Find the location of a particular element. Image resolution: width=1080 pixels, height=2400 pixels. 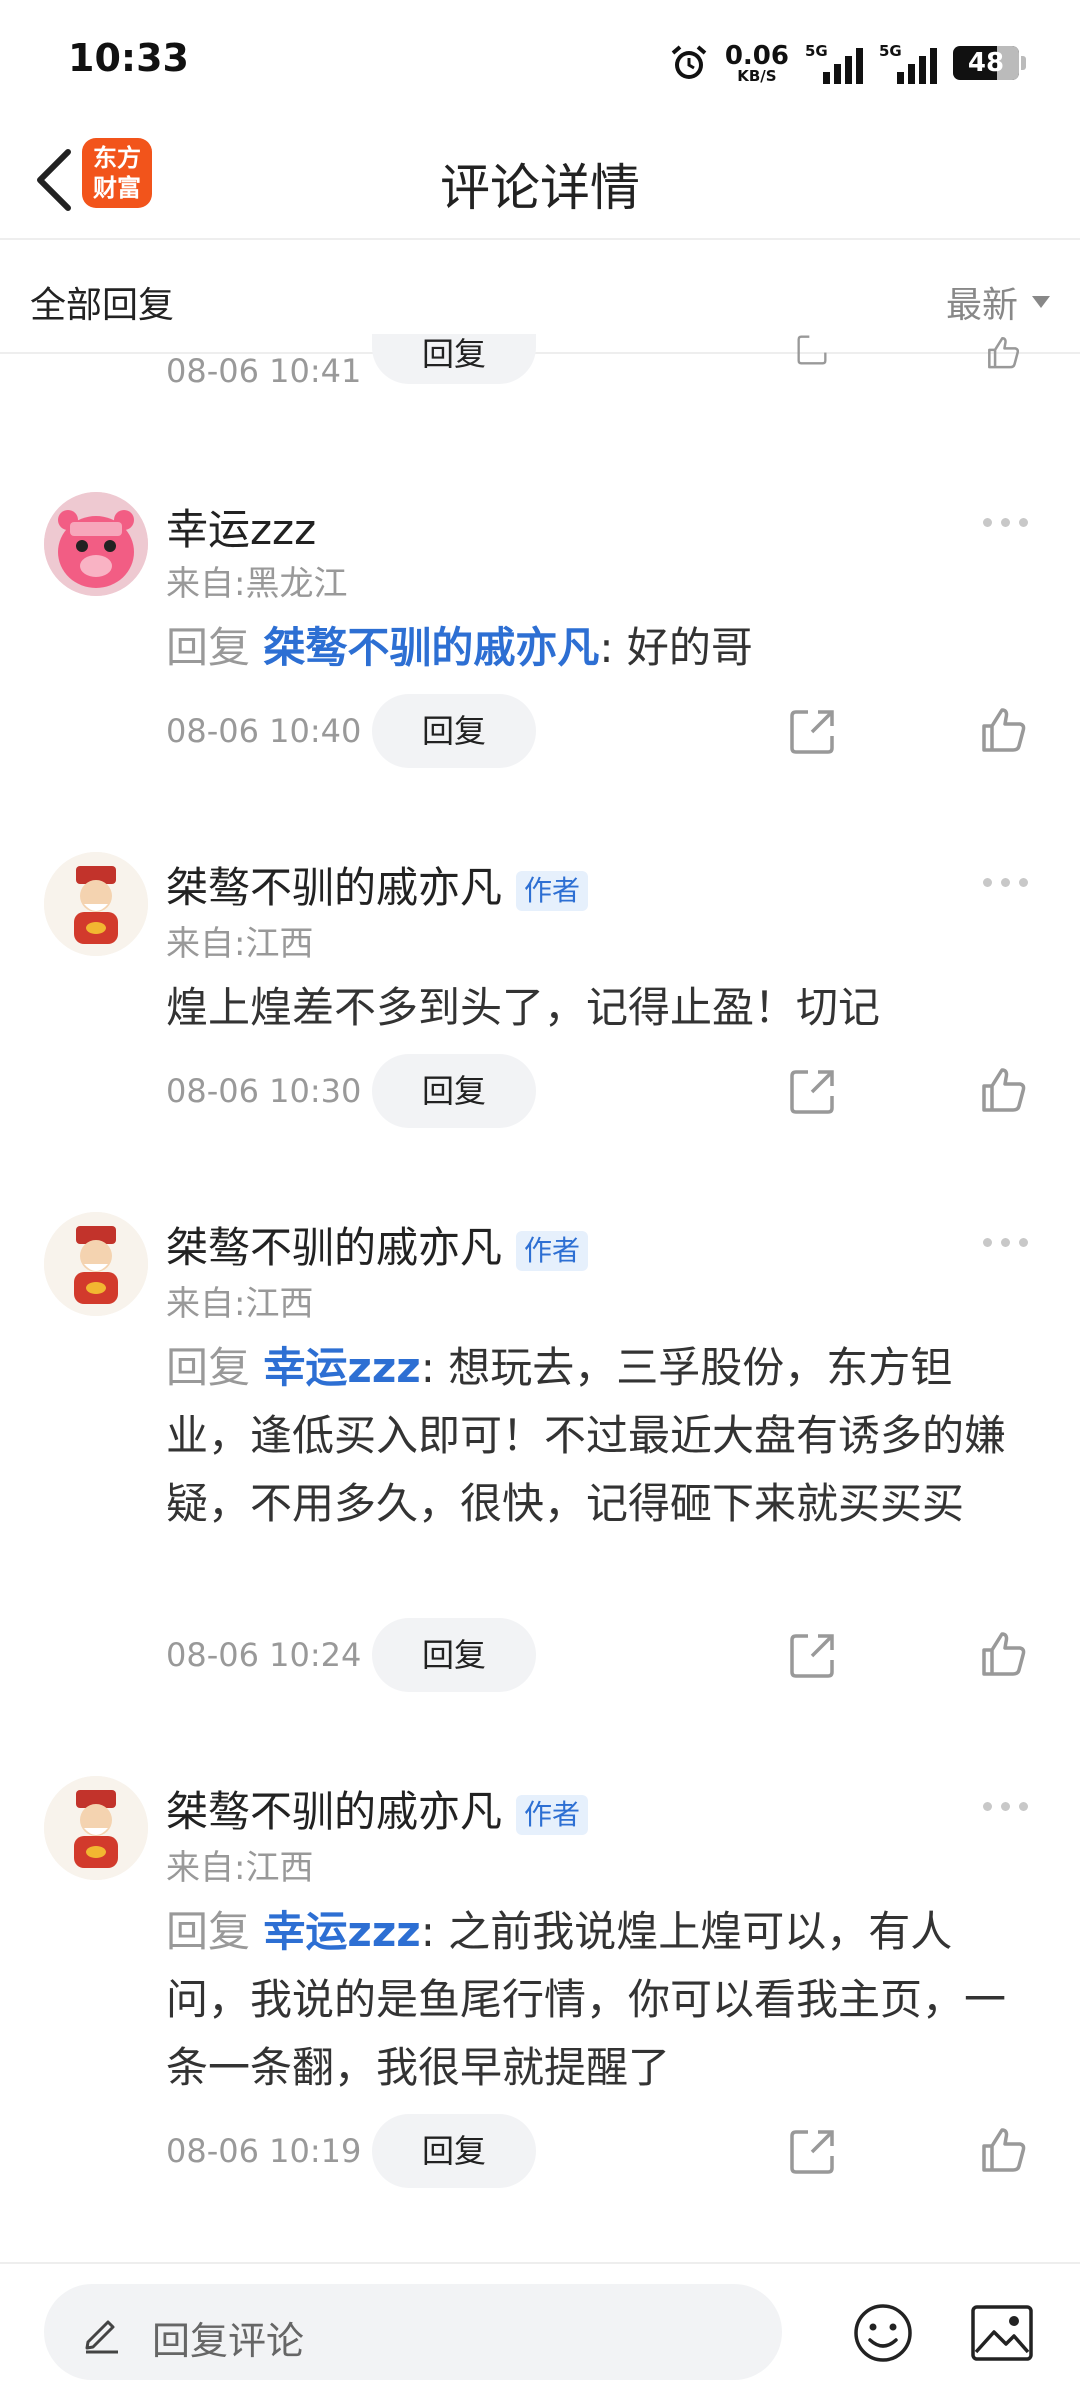

net-speed: 0.06 KB/S is located at coordinates (757, 63).